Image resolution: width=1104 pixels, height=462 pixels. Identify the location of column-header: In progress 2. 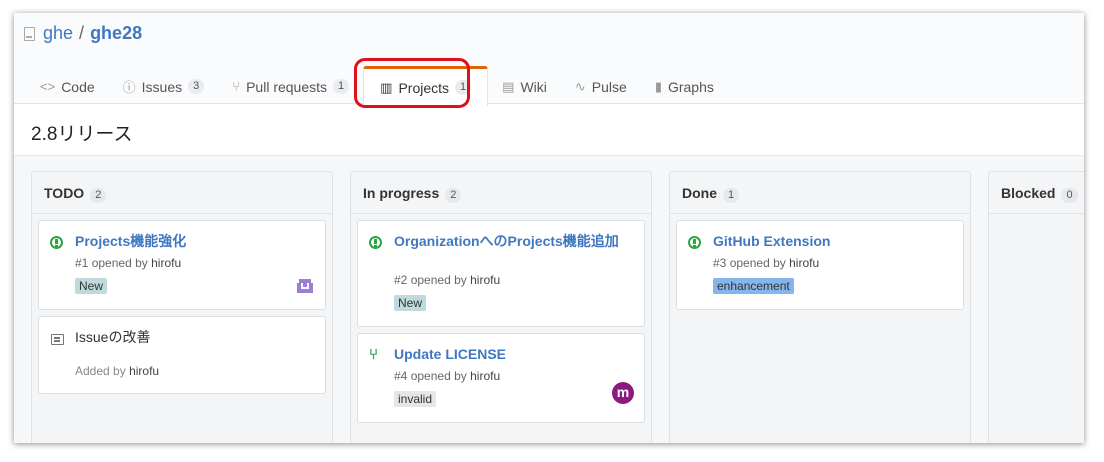
(501, 193).